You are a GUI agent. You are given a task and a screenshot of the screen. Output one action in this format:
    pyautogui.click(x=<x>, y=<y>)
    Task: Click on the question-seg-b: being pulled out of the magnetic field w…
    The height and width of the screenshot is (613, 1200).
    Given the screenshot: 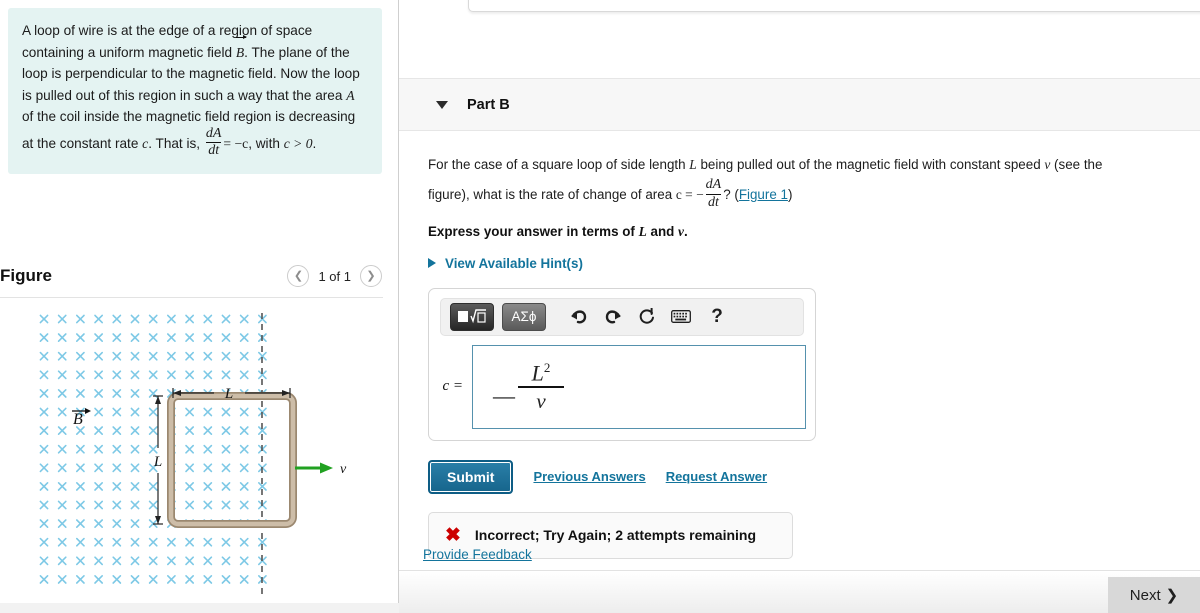 What is the action you would take?
    pyautogui.click(x=870, y=164)
    